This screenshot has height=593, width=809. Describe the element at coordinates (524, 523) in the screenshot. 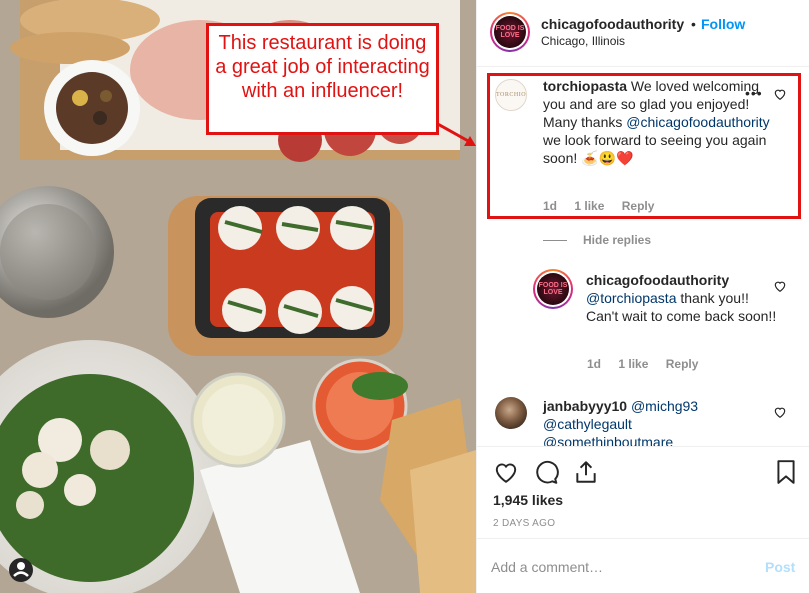

I see `post-timestamp: 2 DAYS AGO` at that location.